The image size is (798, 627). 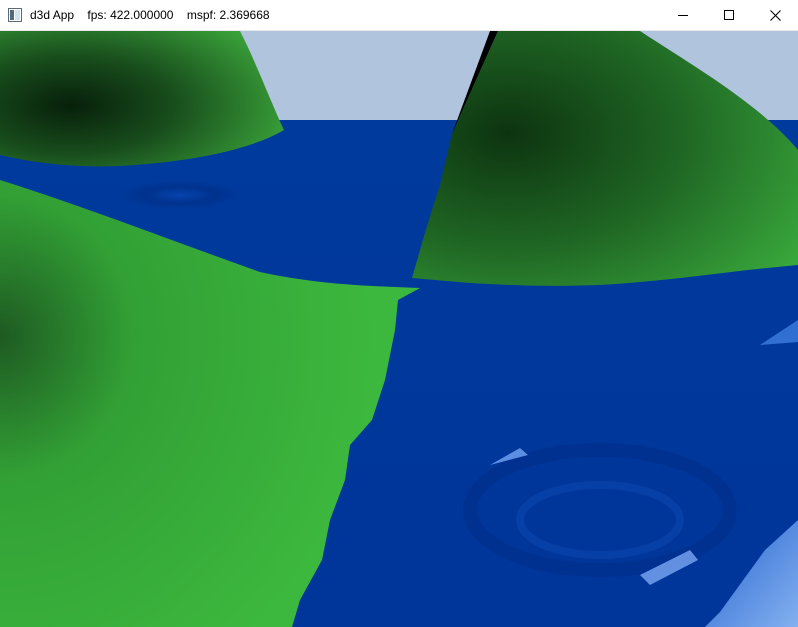 I want to click on terrain-hill-left, so click(x=142, y=99).